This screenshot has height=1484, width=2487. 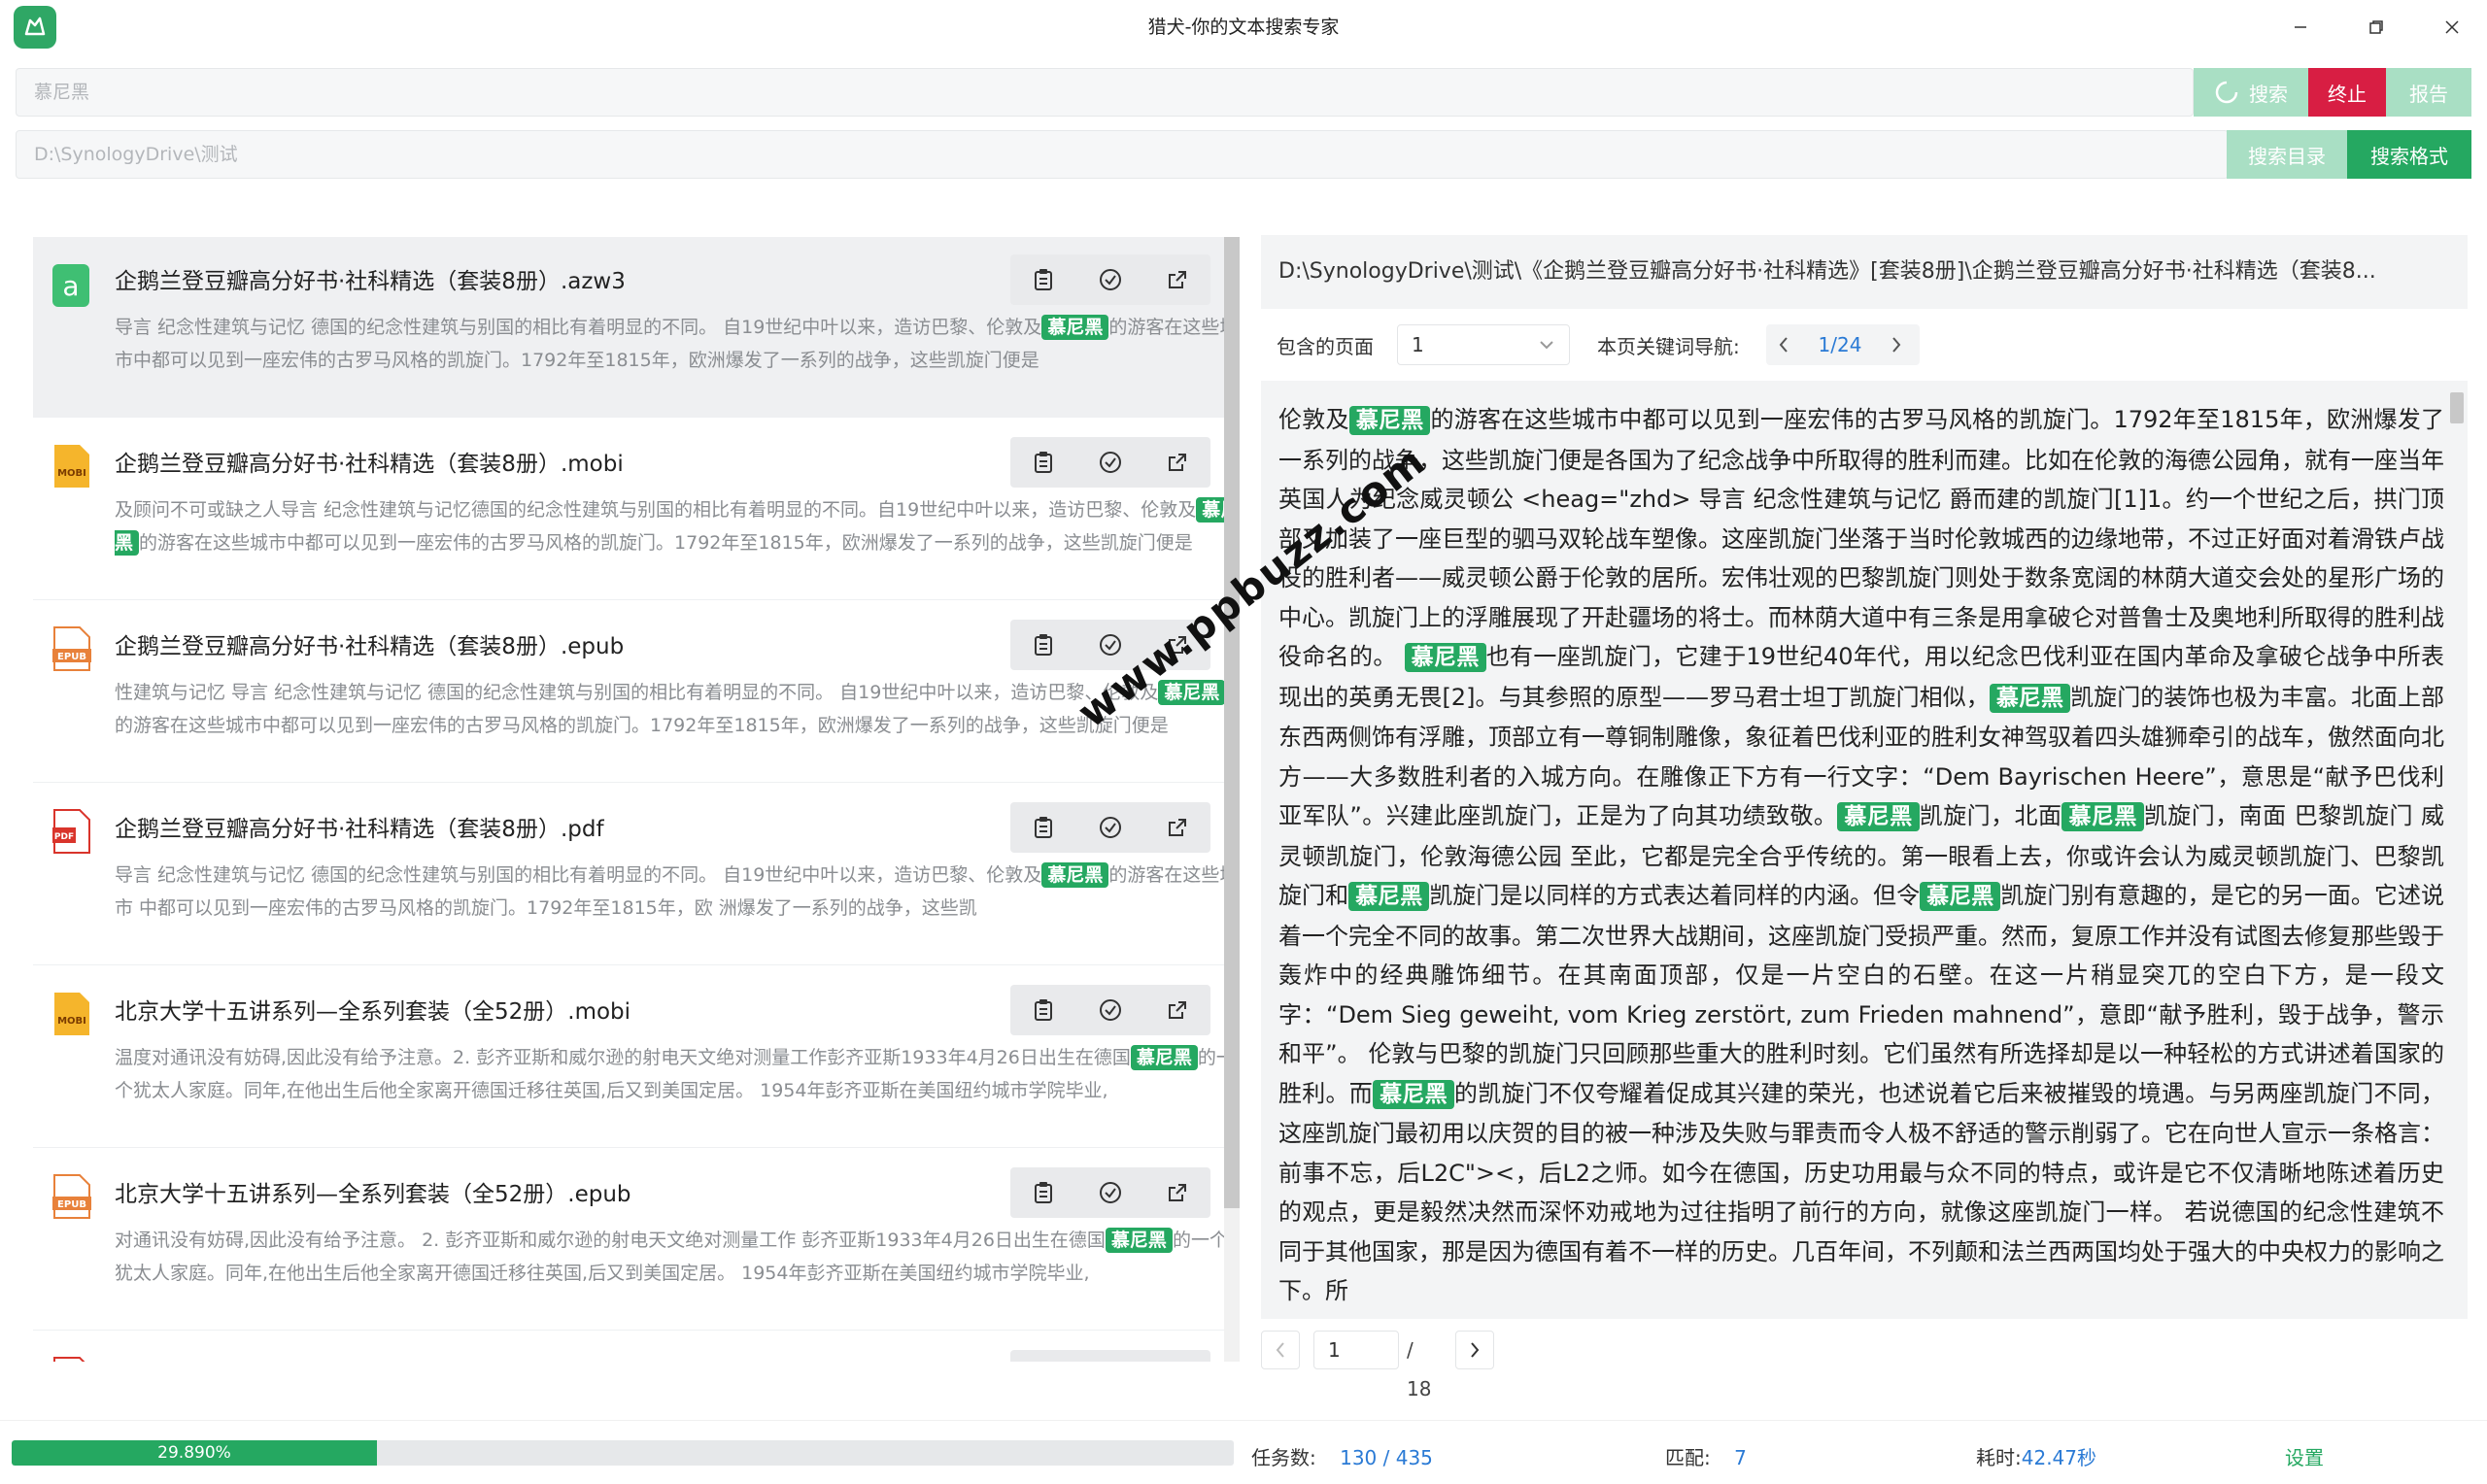 What do you see at coordinates (1483, 344) in the screenshot?
I see `page-select: 1` at bounding box center [1483, 344].